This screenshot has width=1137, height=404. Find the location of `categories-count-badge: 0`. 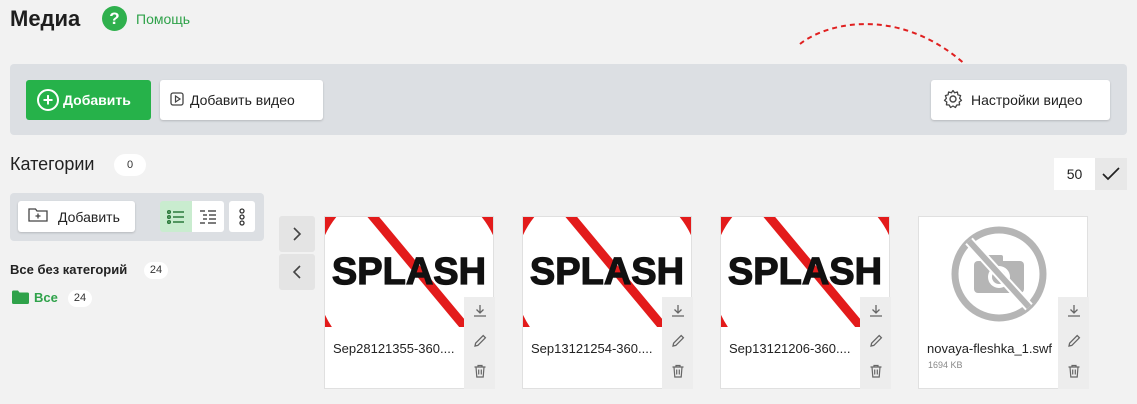

categories-count-badge: 0 is located at coordinates (130, 165).